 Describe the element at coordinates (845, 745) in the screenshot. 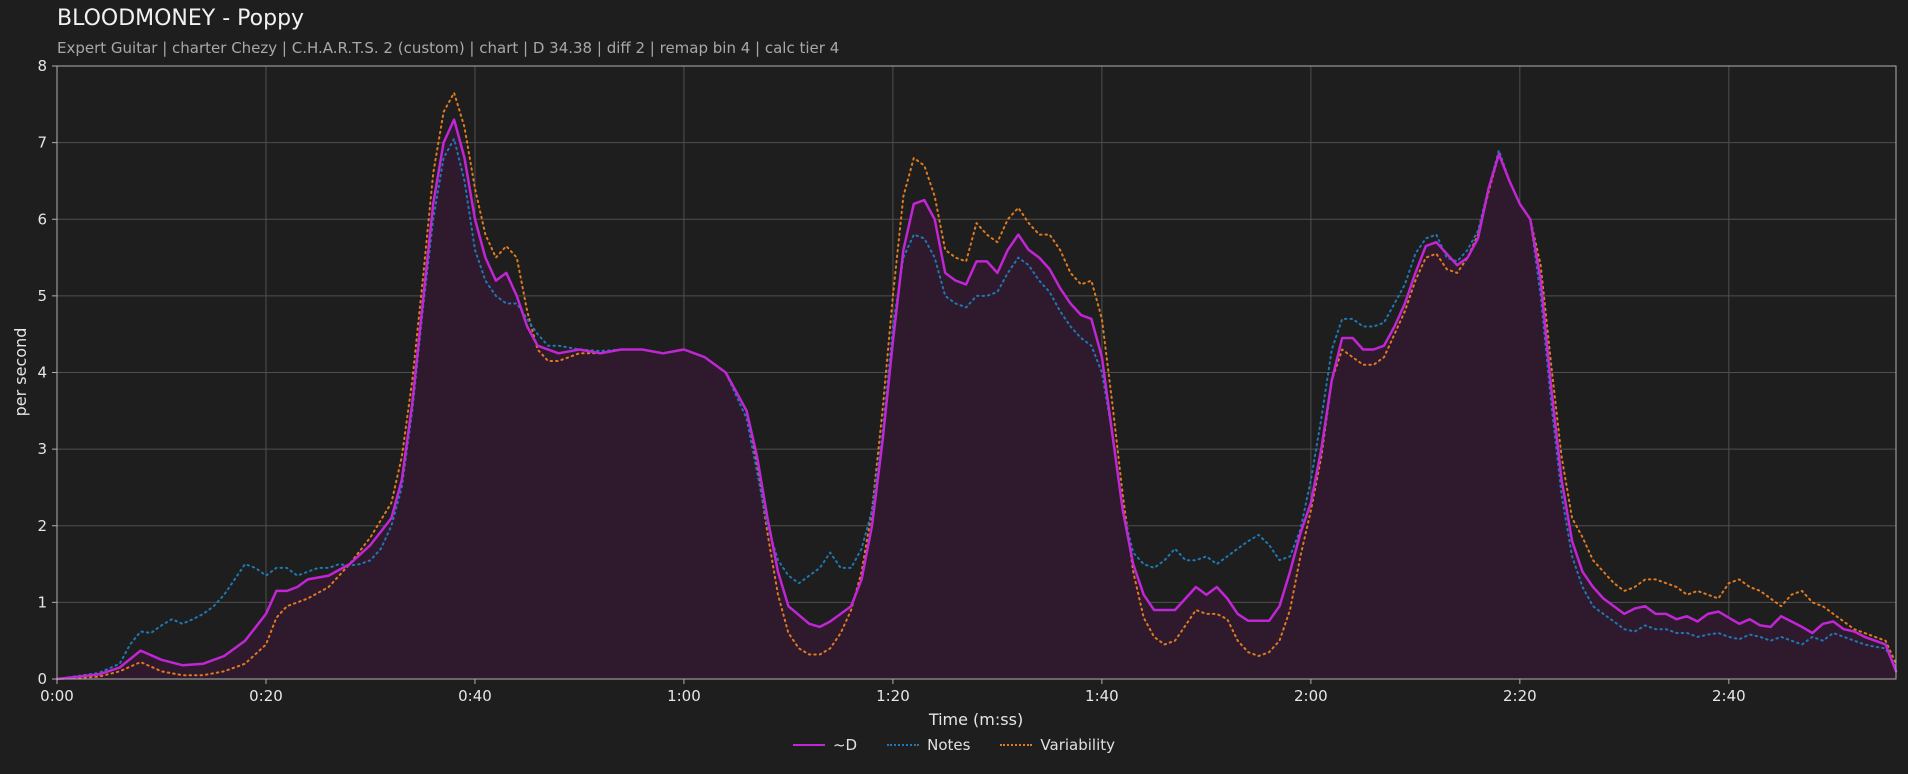

I see `legend-label-d: ~D` at that location.